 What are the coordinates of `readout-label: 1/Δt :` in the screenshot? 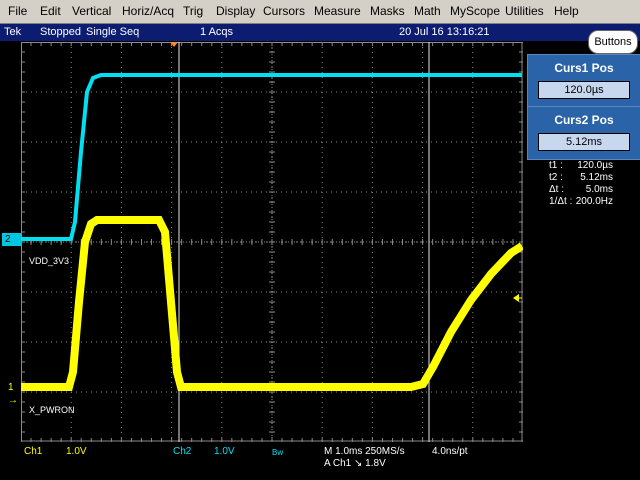 It's located at (561, 201).